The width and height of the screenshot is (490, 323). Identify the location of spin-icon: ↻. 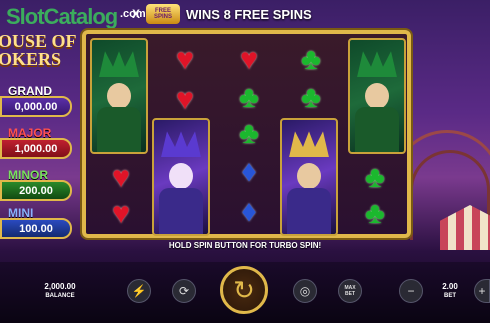
(244, 289).